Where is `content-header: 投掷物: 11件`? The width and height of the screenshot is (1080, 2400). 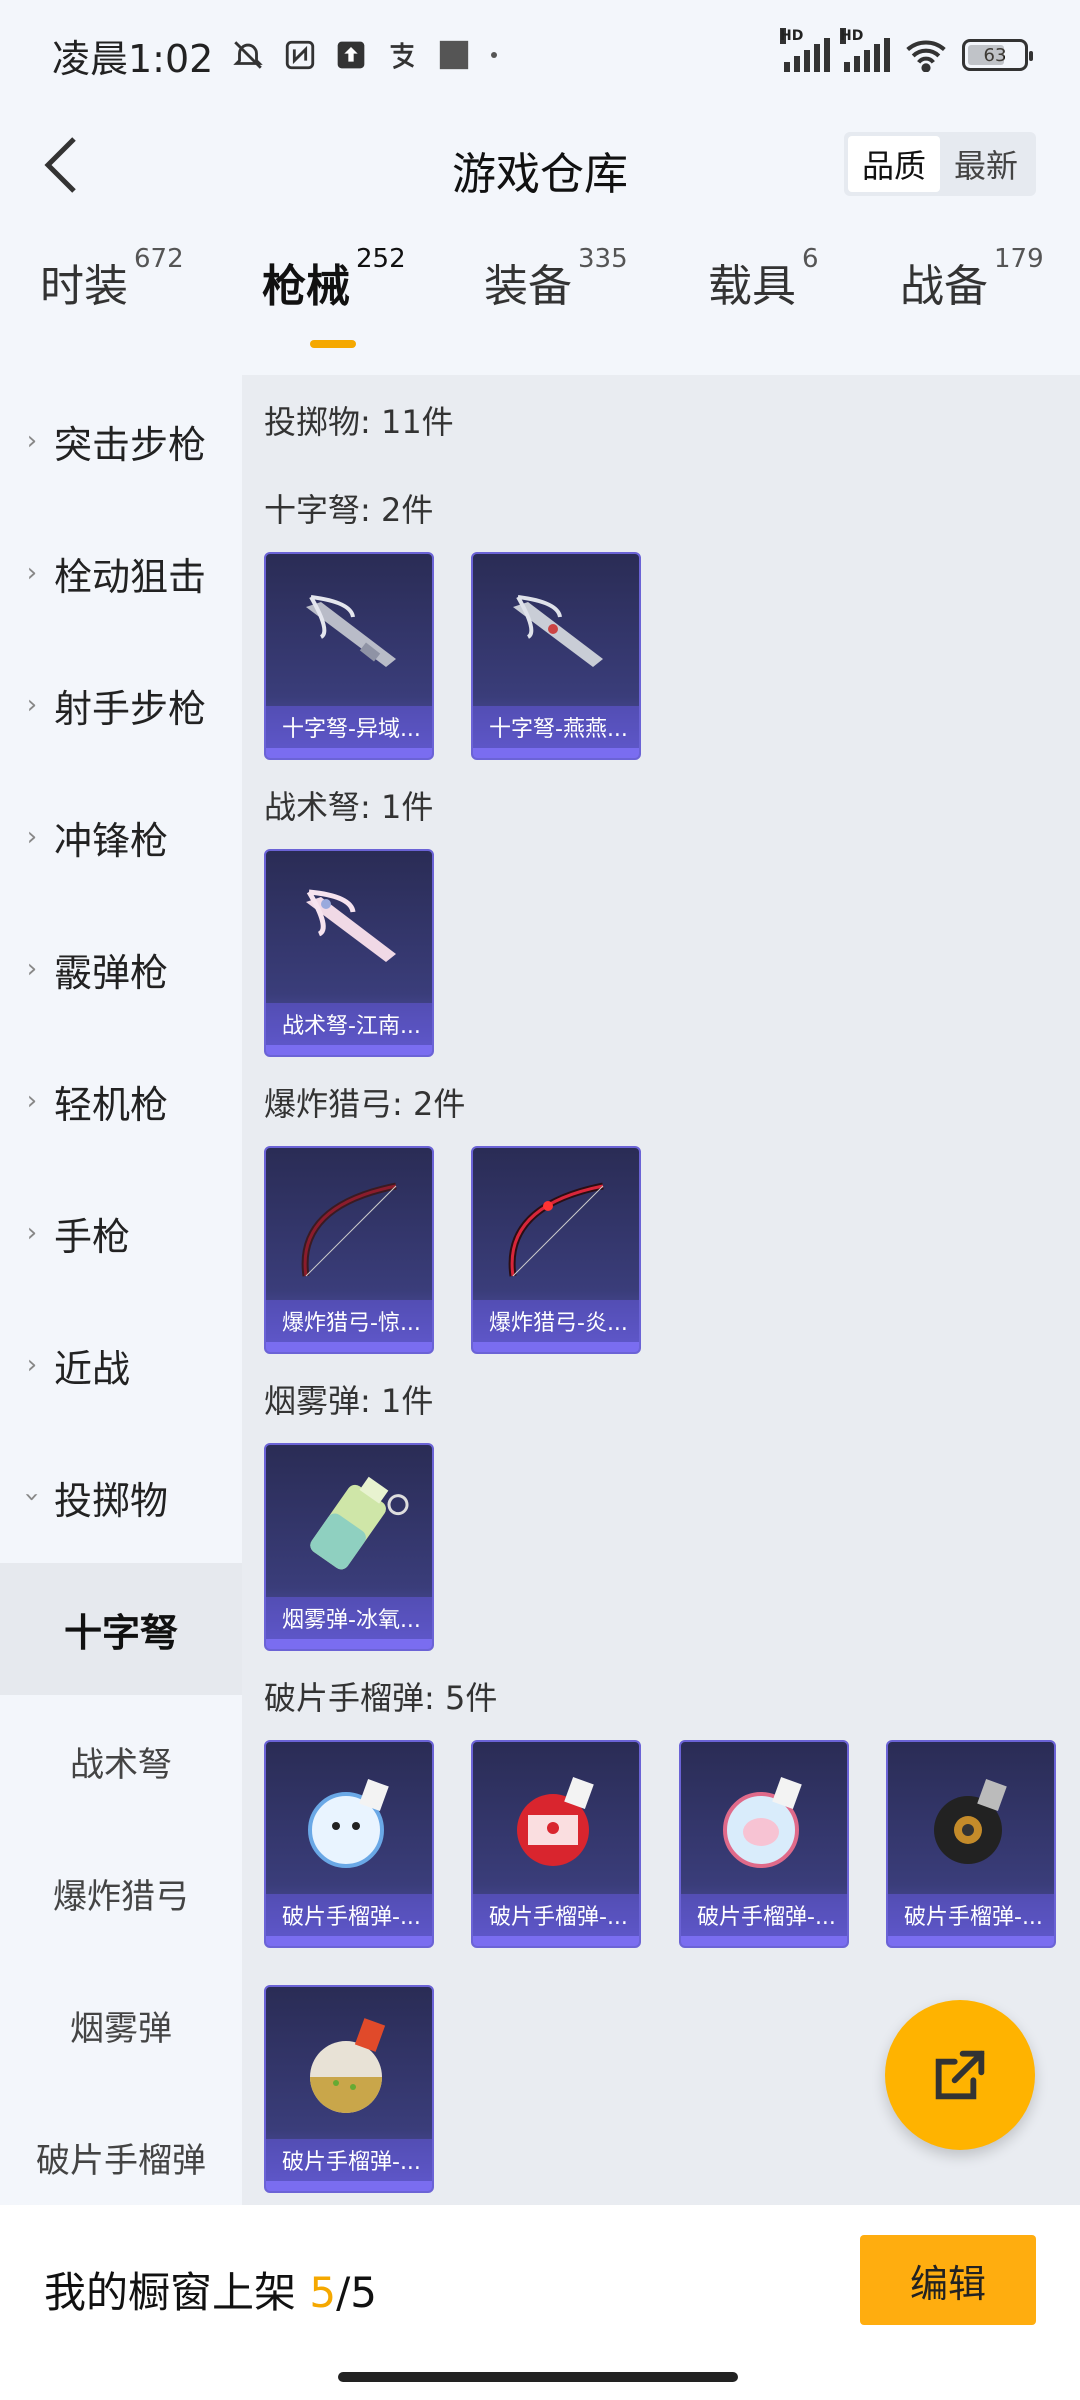
content-header: 投掷物: 11件 is located at coordinates (359, 422).